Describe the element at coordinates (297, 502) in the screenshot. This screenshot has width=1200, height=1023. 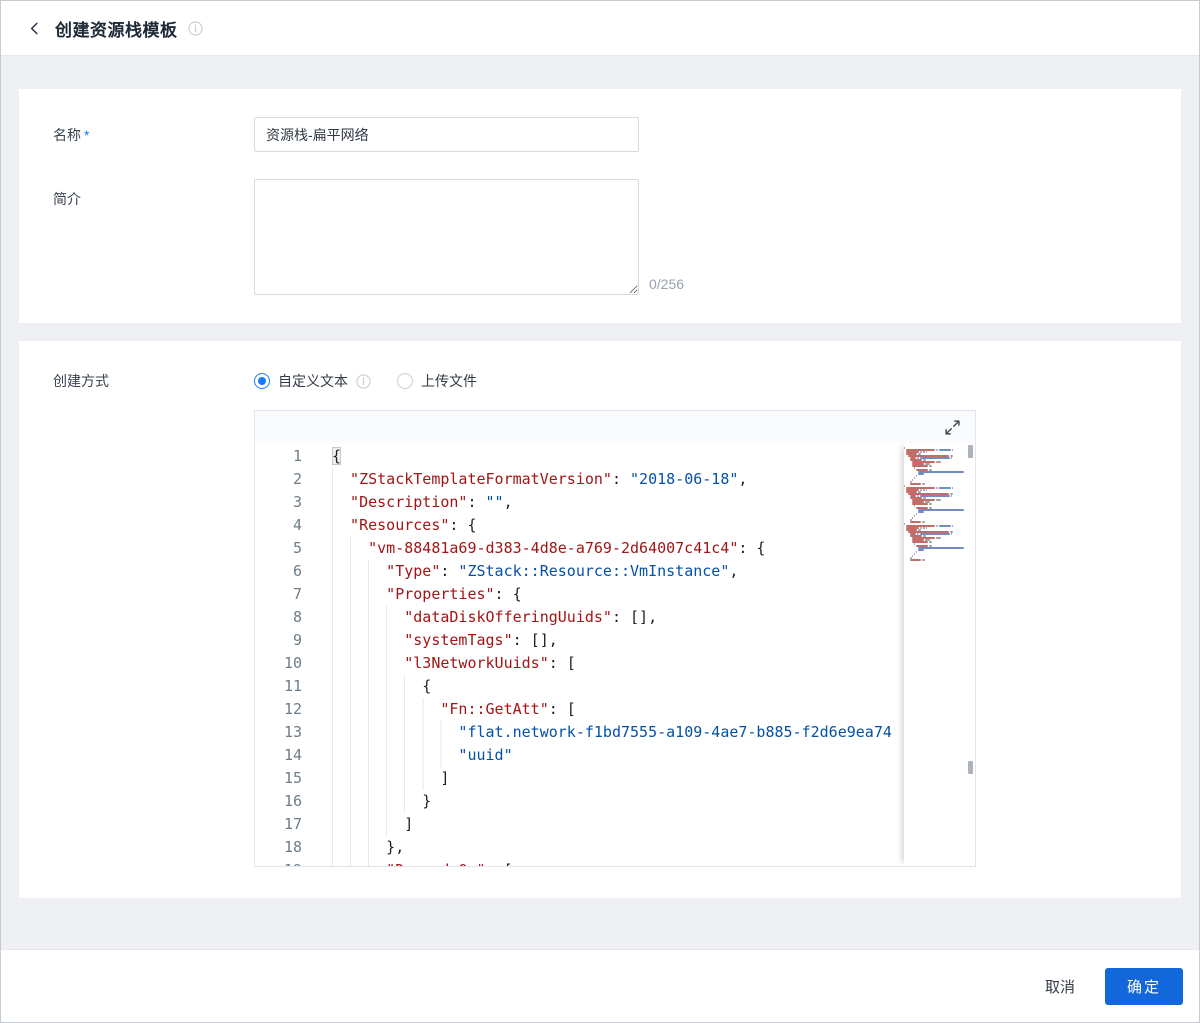
I see `line-number: 3` at that location.